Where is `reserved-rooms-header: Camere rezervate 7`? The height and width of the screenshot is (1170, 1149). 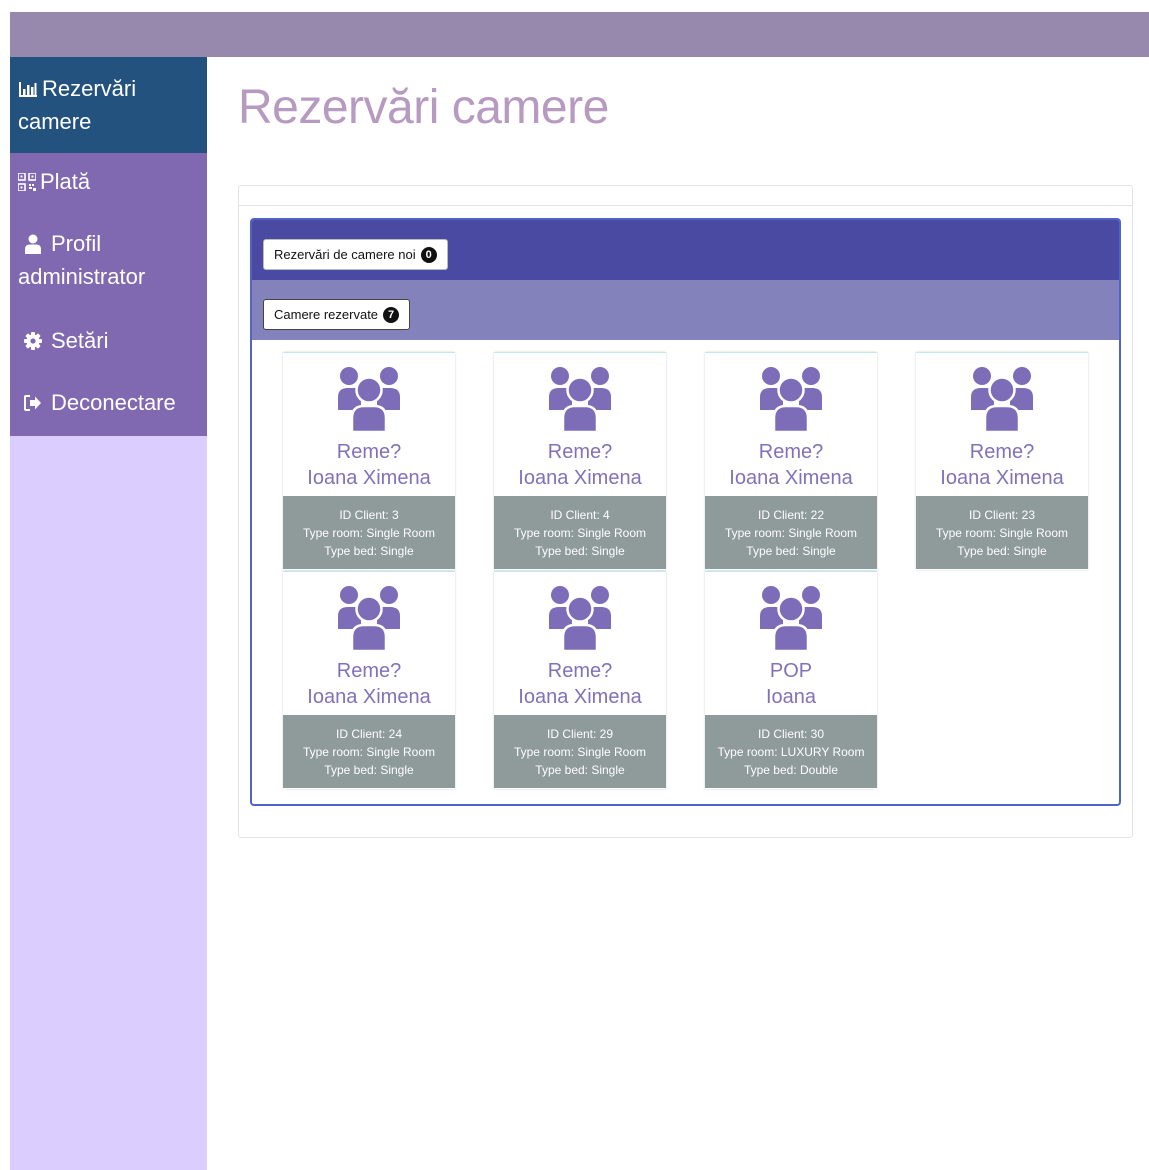 reserved-rooms-header: Camere rezervate 7 is located at coordinates (685, 310).